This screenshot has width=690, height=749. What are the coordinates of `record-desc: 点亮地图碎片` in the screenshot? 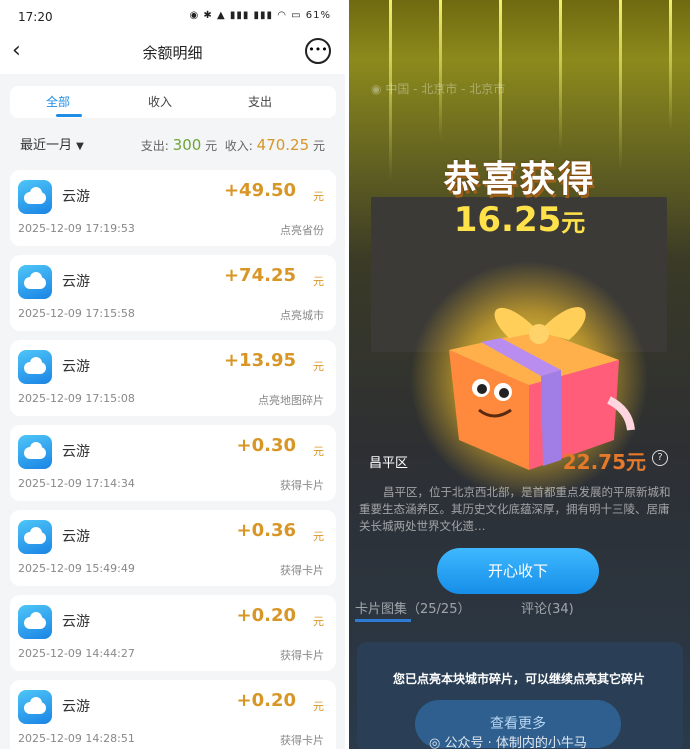 It's located at (291, 400).